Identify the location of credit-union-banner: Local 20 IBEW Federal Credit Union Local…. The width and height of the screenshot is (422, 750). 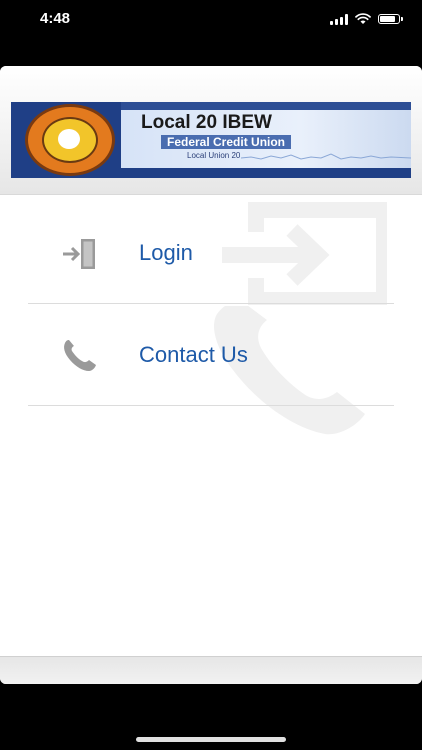
(211, 140).